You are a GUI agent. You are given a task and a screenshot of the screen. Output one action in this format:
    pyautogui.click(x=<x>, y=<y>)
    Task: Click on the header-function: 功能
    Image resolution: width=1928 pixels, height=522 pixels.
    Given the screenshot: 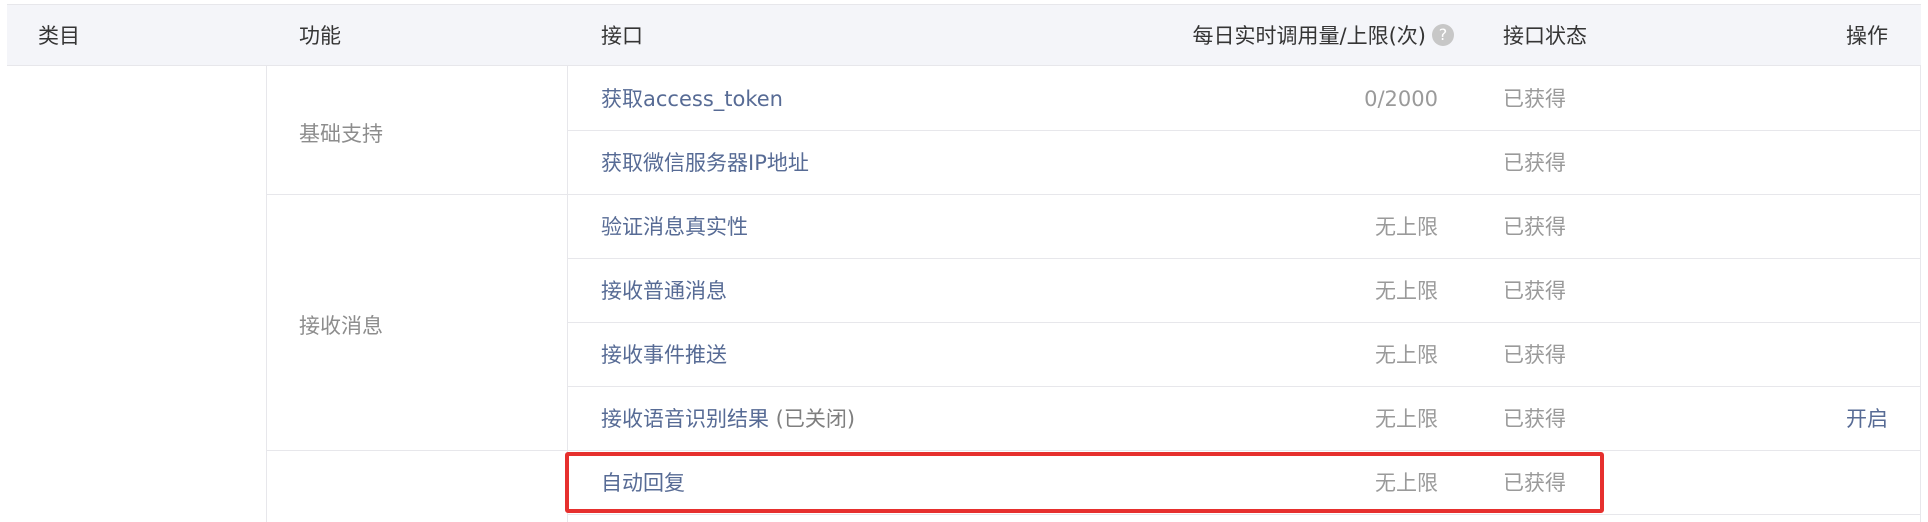 What is the action you would take?
    pyautogui.click(x=320, y=36)
    